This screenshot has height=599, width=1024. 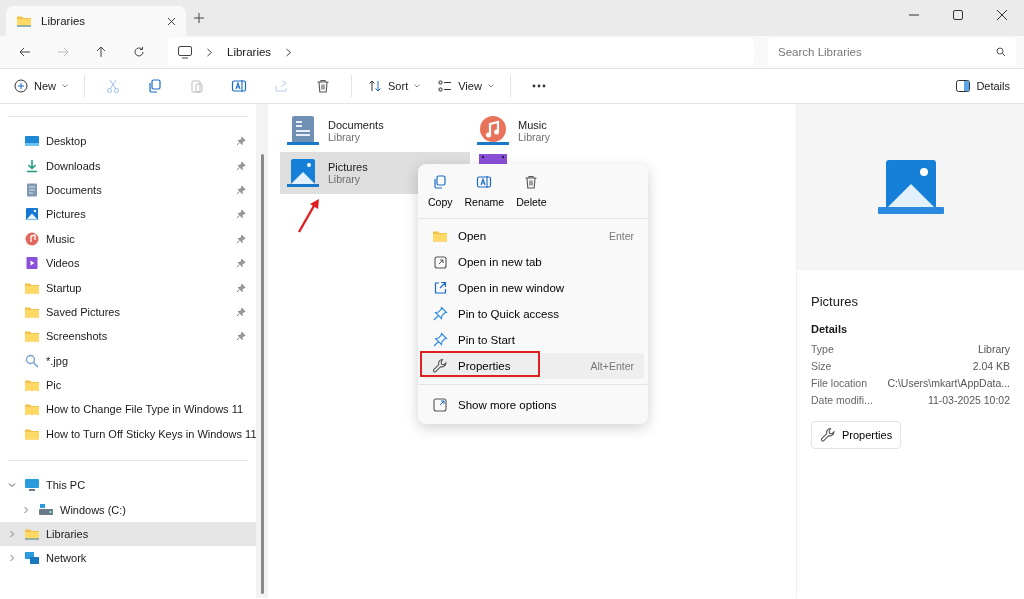 What do you see at coordinates (440, 182) in the screenshot?
I see `copy-icon` at bounding box center [440, 182].